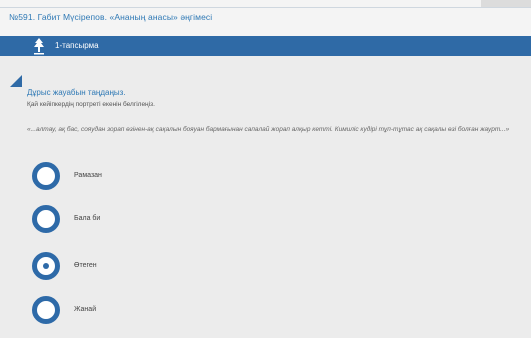 The width and height of the screenshot is (531, 338). What do you see at coordinates (88, 175) in the screenshot?
I see `option-label: Рамазан` at bounding box center [88, 175].